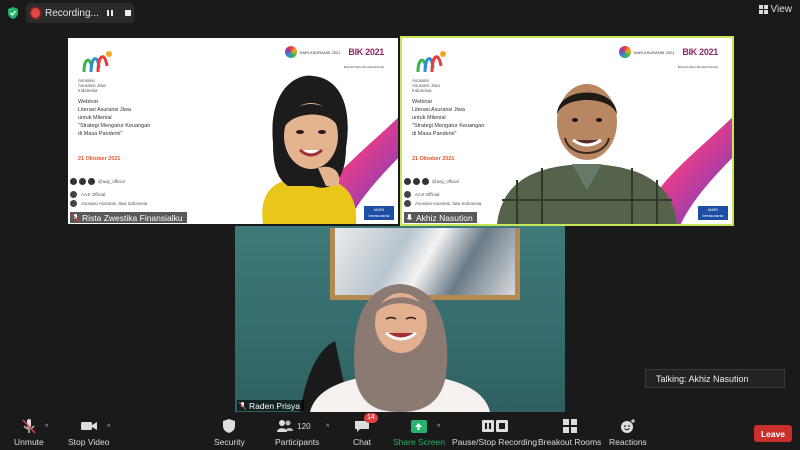 This screenshot has width=800, height=450. What do you see at coordinates (108, 427) in the screenshot?
I see `video-options-chevron-icon: ^` at bounding box center [108, 427].